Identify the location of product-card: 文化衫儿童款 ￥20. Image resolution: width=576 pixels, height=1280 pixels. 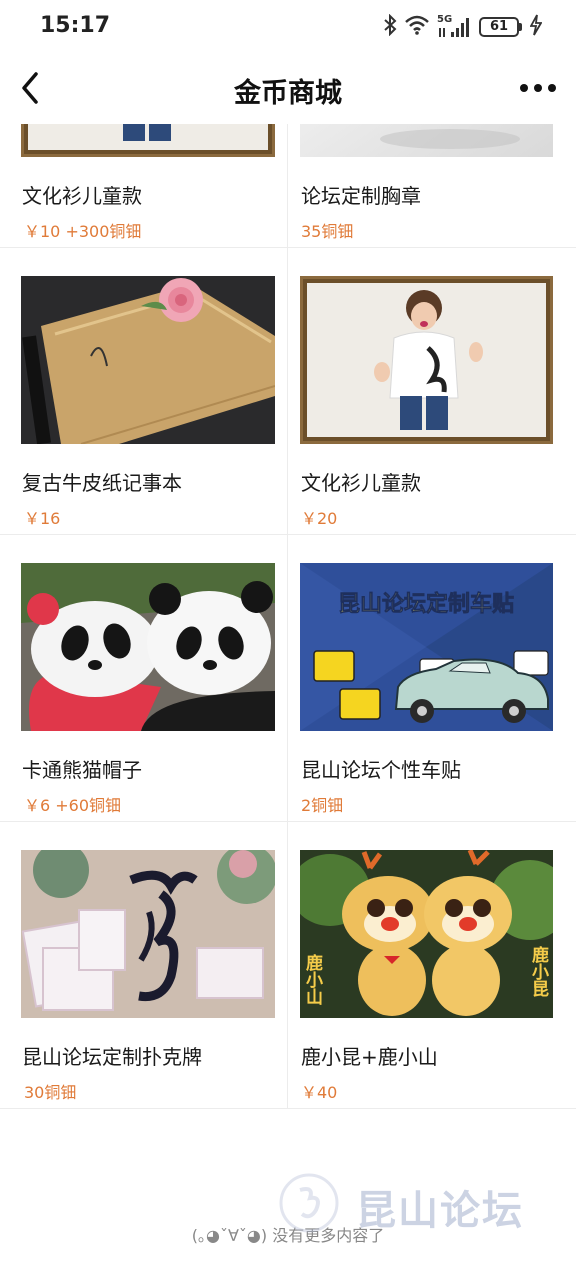
(432, 391).